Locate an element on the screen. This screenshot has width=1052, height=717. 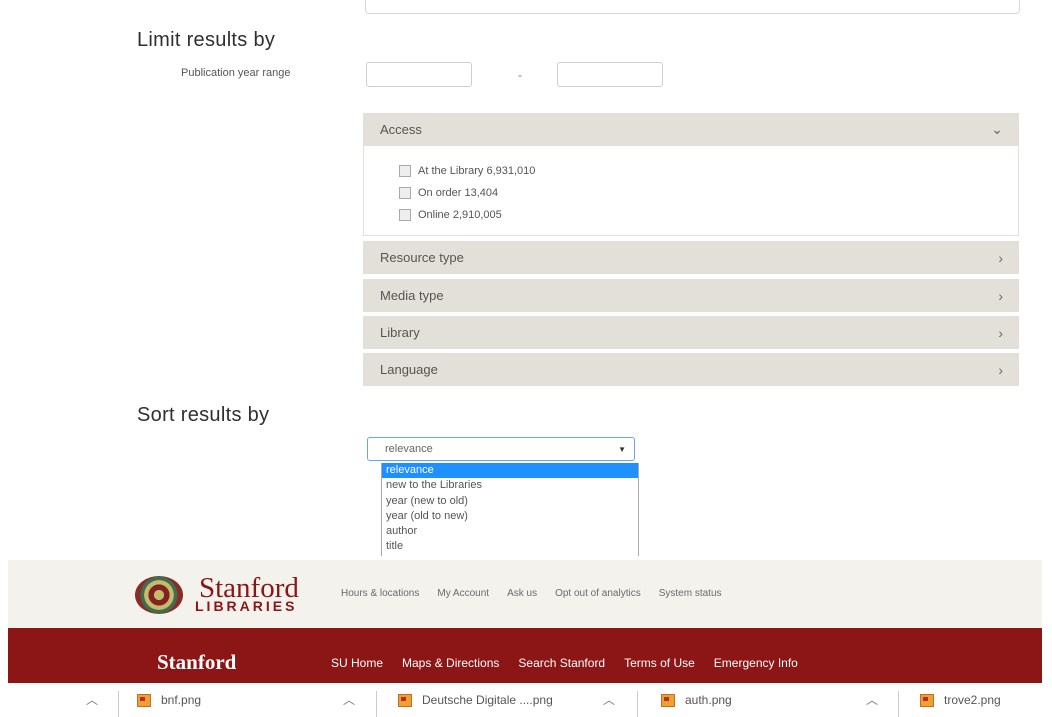
access-option-label: Online 2,910,005 is located at coordinates (460, 215).